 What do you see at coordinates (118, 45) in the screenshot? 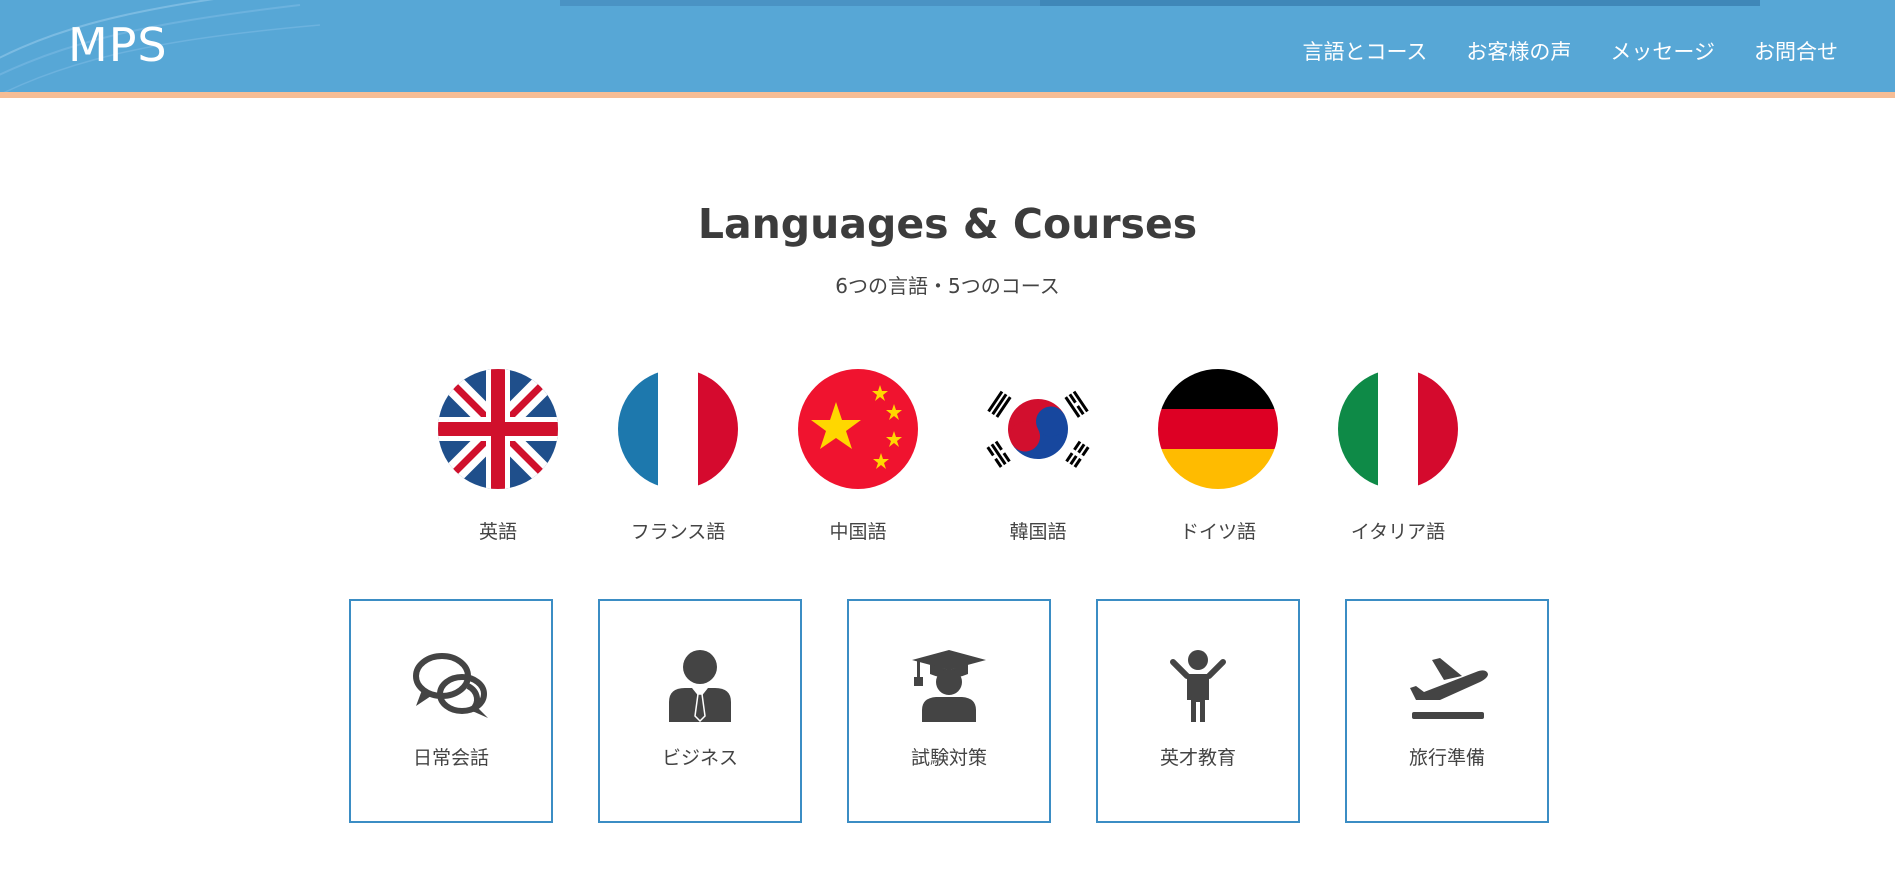
I see `site-logo: MPS` at bounding box center [118, 45].